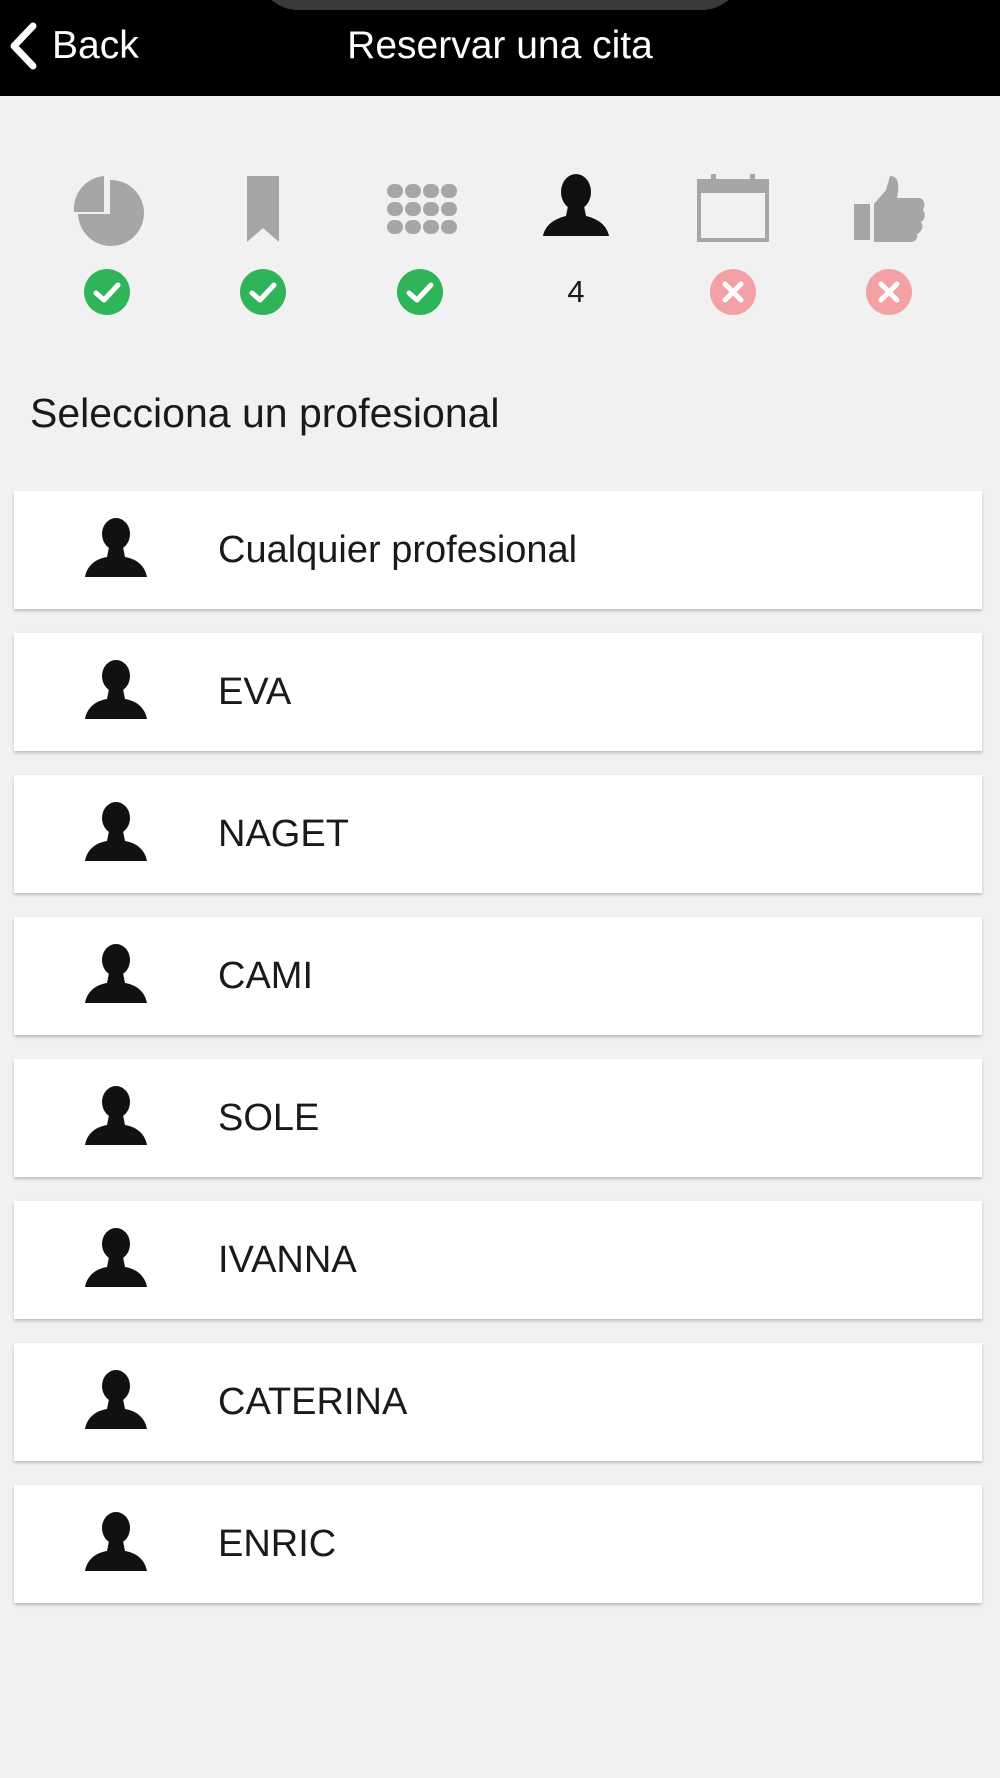  Describe the element at coordinates (277, 1544) in the screenshot. I see `professional-name: ENRIC` at that location.